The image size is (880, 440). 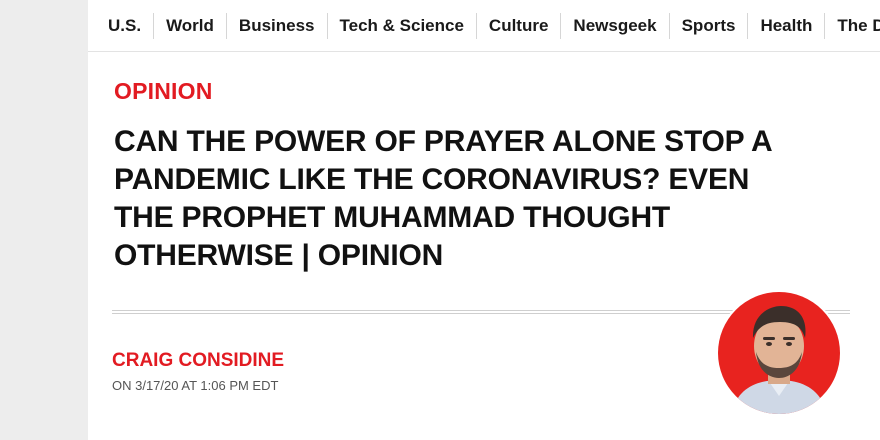 What do you see at coordinates (277, 25) in the screenshot?
I see `nav-item-business: Business` at bounding box center [277, 25].